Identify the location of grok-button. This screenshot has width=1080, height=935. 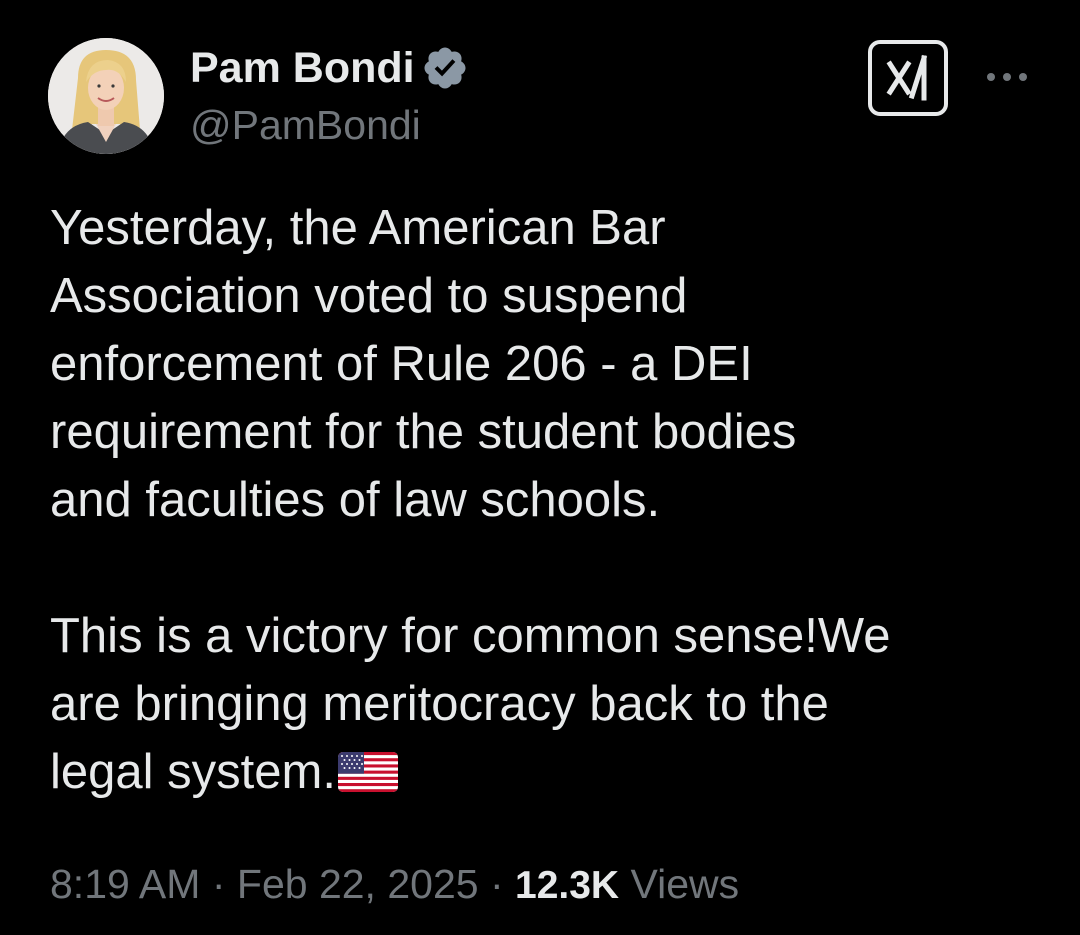
(908, 78).